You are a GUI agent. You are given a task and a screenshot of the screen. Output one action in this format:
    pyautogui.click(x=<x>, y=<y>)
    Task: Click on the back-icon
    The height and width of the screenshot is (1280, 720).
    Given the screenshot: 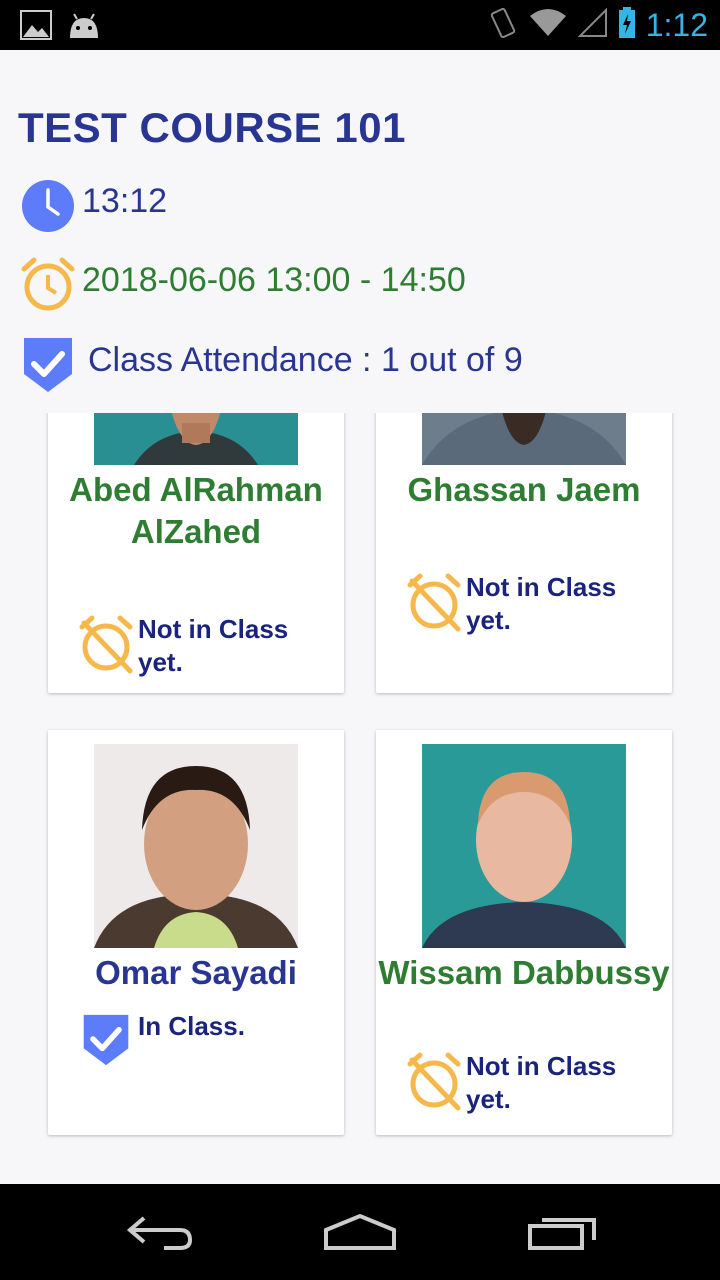 What is the action you would take?
    pyautogui.click(x=160, y=1234)
    